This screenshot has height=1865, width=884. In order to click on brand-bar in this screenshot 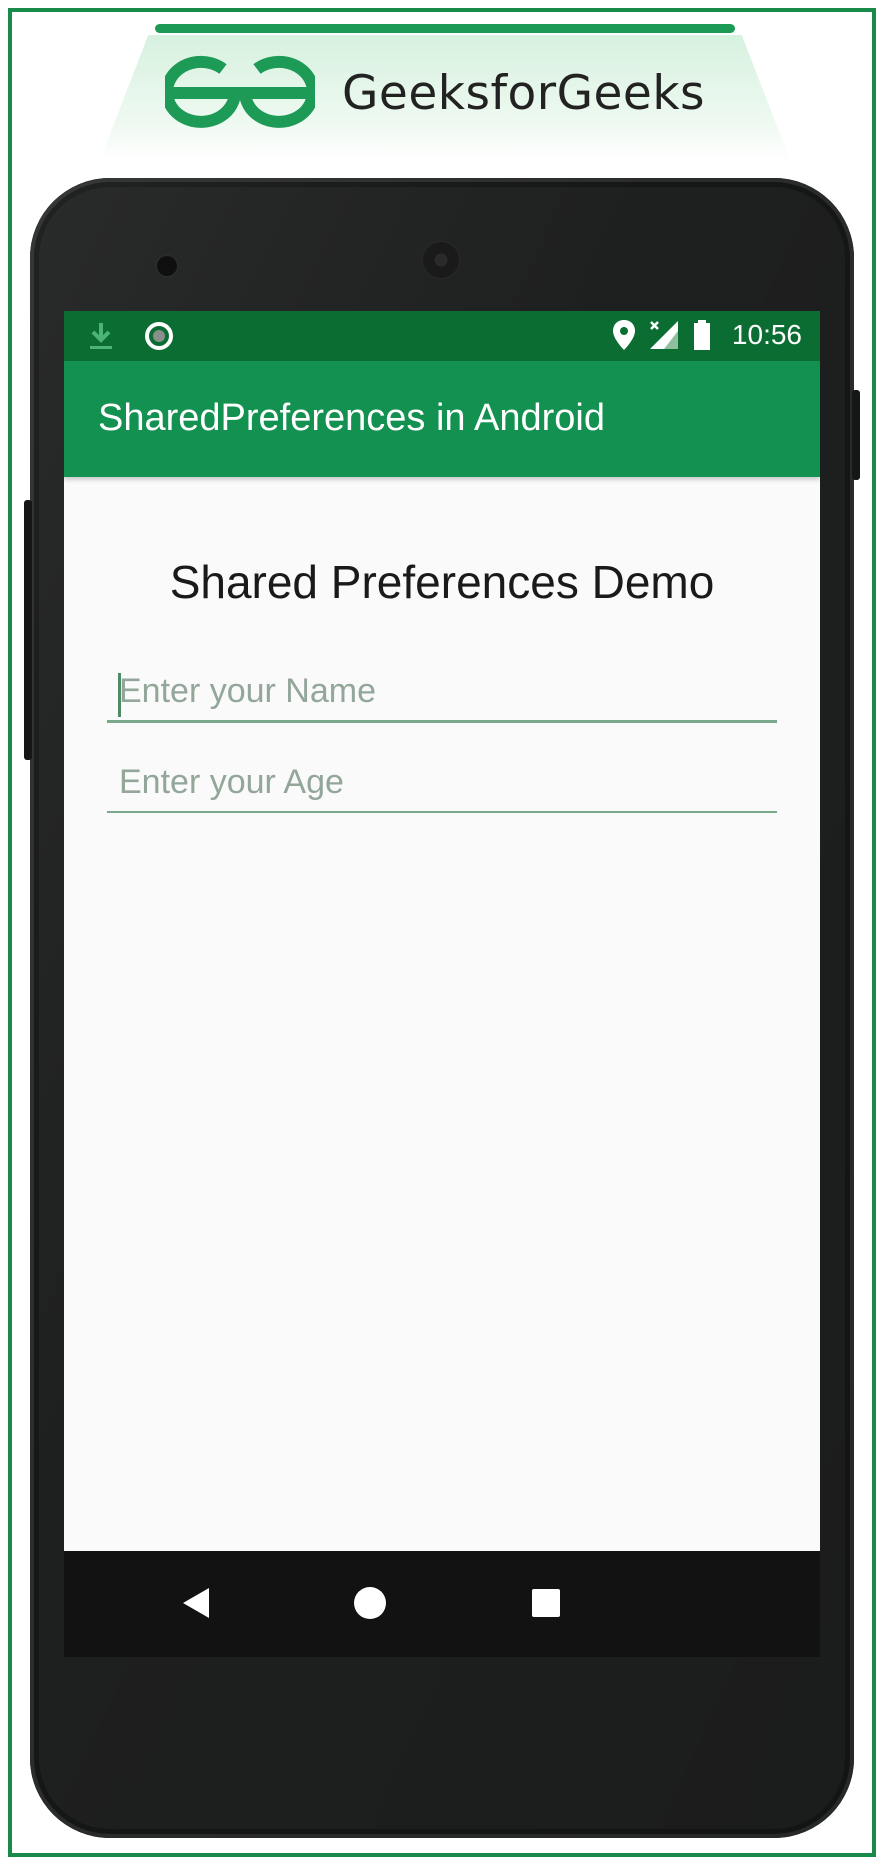, I will do `click(445, 28)`.